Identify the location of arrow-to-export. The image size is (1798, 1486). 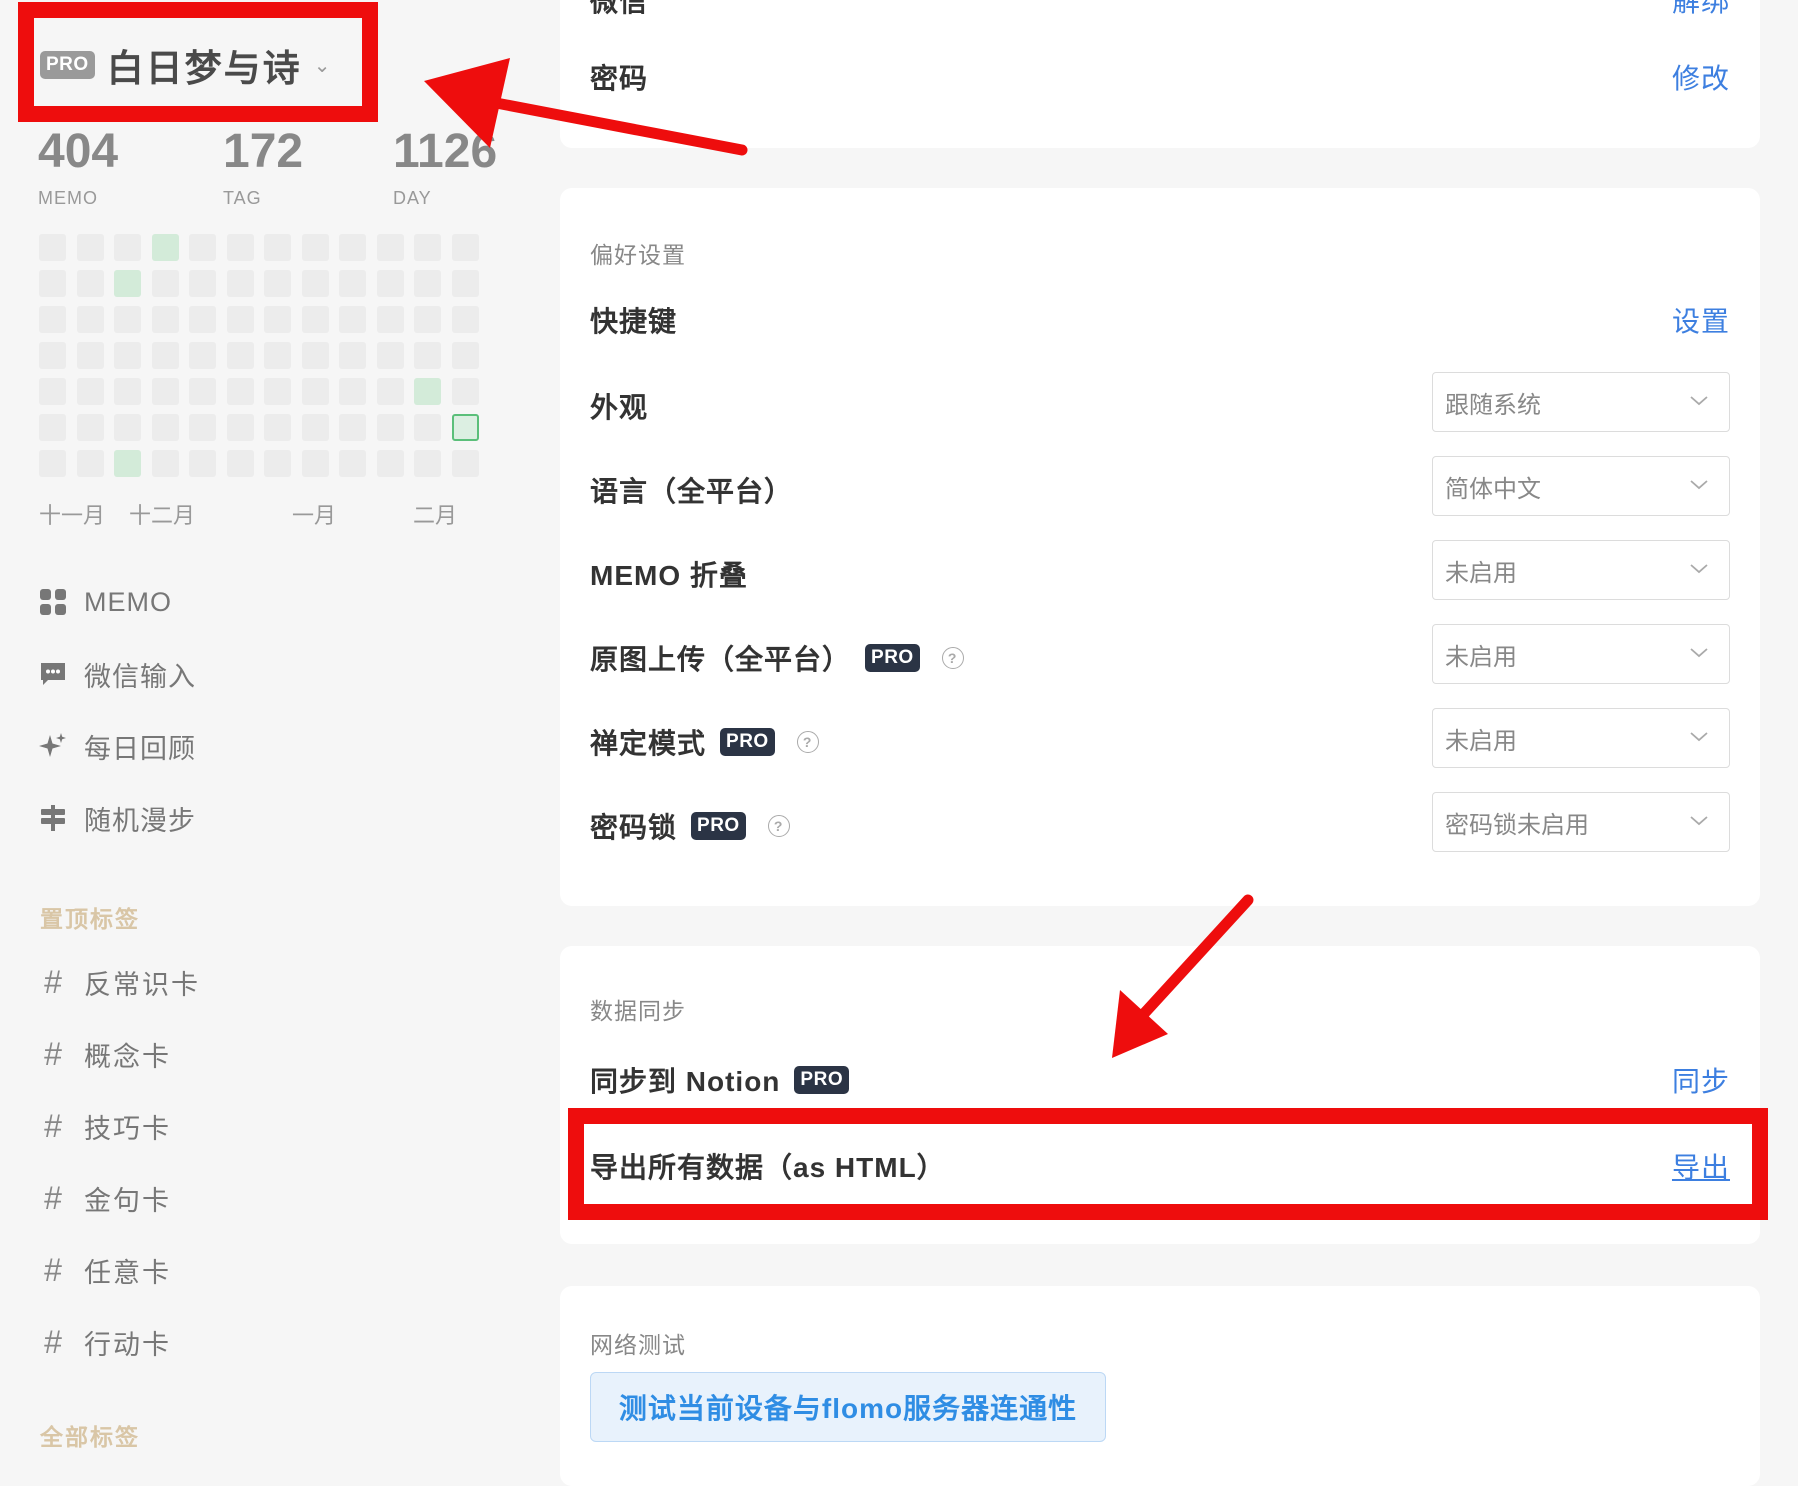
(1183, 976).